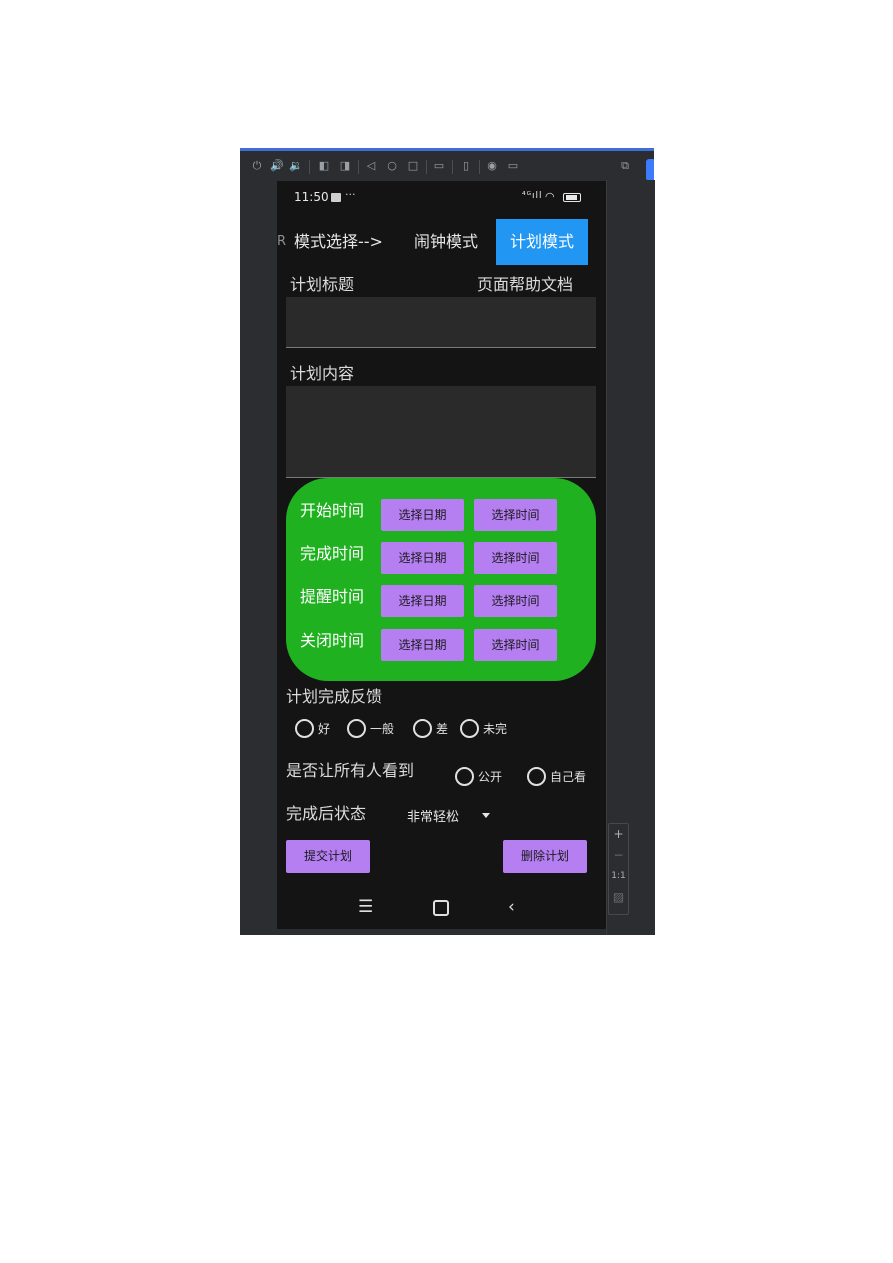  What do you see at coordinates (618, 855) in the screenshot?
I see `zoom-out-icon: −` at bounding box center [618, 855].